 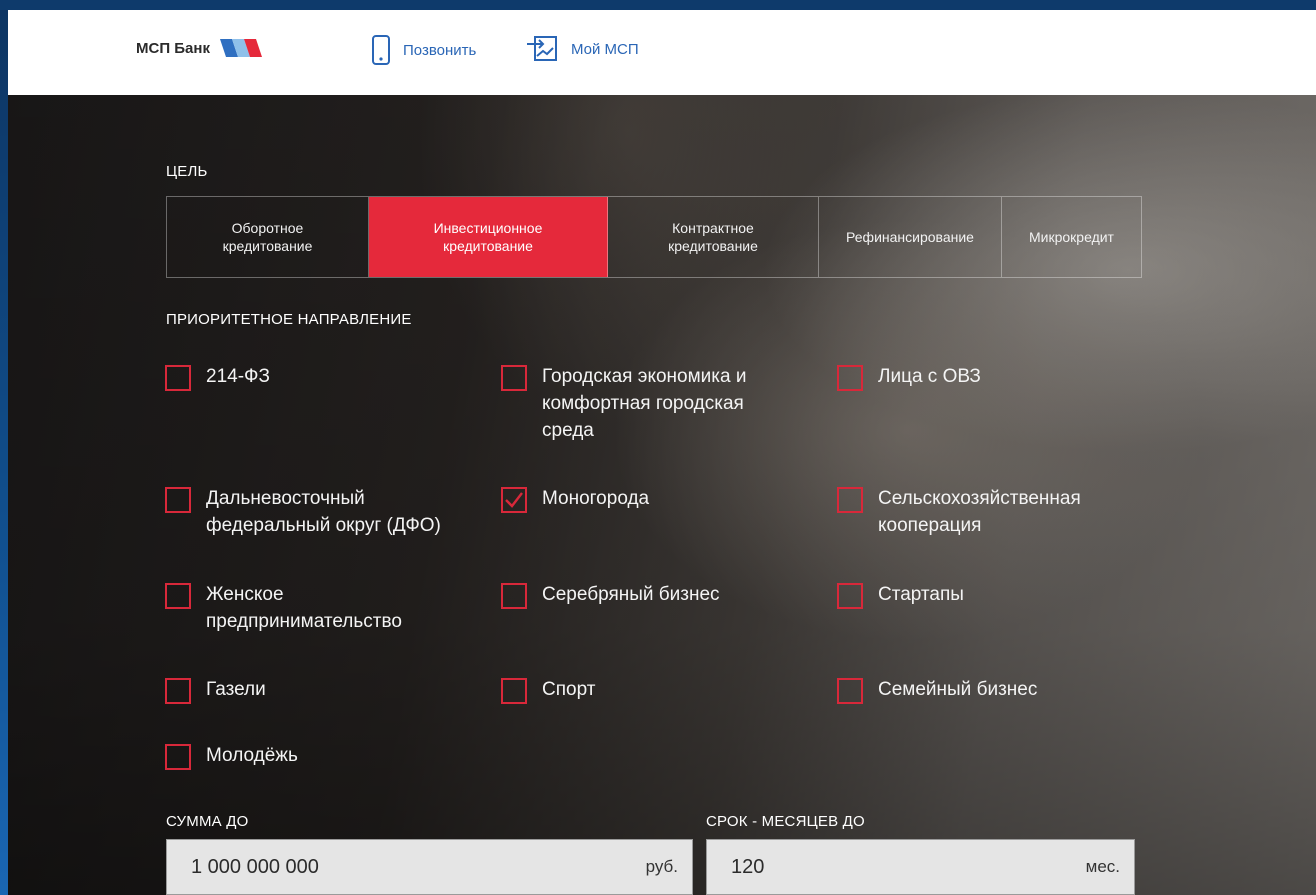 What do you see at coordinates (304, 608) in the screenshot?
I see `checkbox-label: Женское предпринимательство` at bounding box center [304, 608].